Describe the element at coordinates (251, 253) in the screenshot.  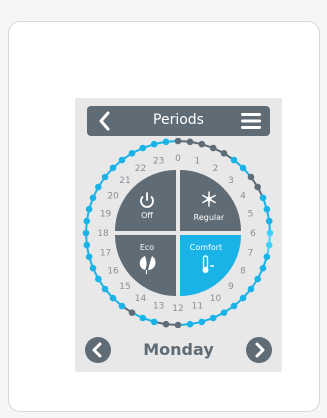
I see `hour-label: 7` at that location.